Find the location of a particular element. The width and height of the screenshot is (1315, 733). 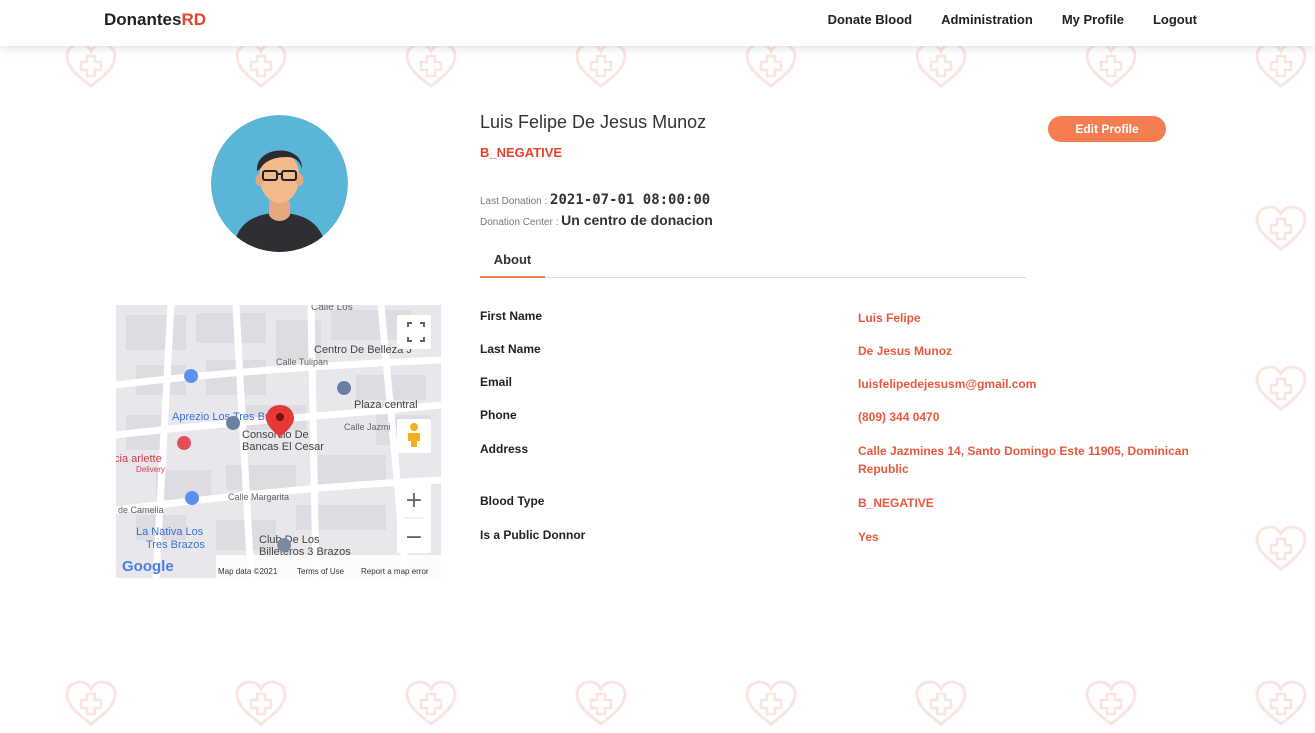

map-place-label: Plaza central is located at coordinates (386, 405).